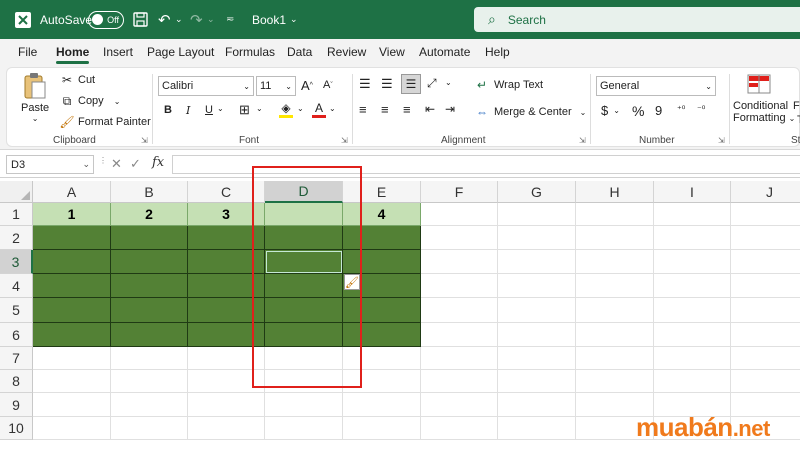 The height and width of the screenshot is (450, 800). Describe the element at coordinates (179, 19) in the screenshot. I see `undo-dropdown-icon: ⌄` at that location.